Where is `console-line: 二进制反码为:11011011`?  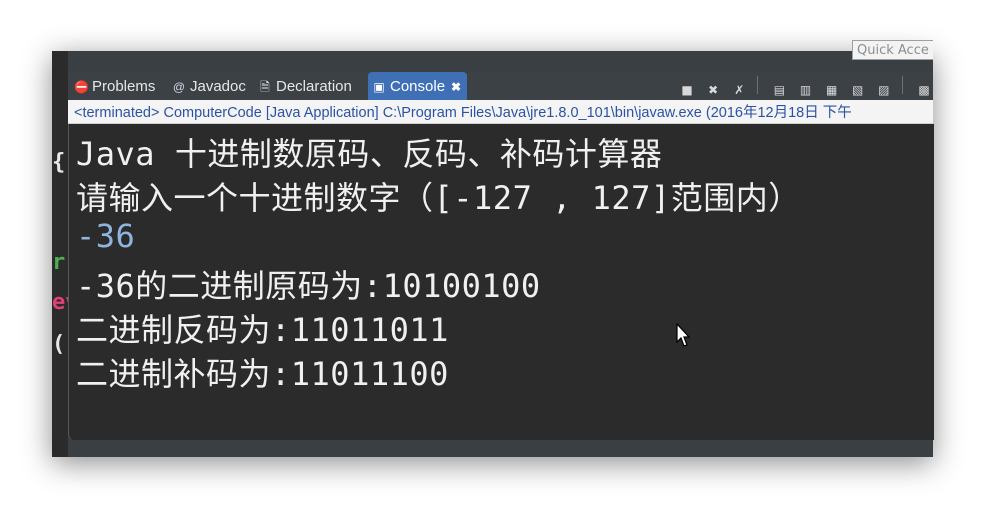 console-line: 二进制反码为:11011011 is located at coordinates (262, 330).